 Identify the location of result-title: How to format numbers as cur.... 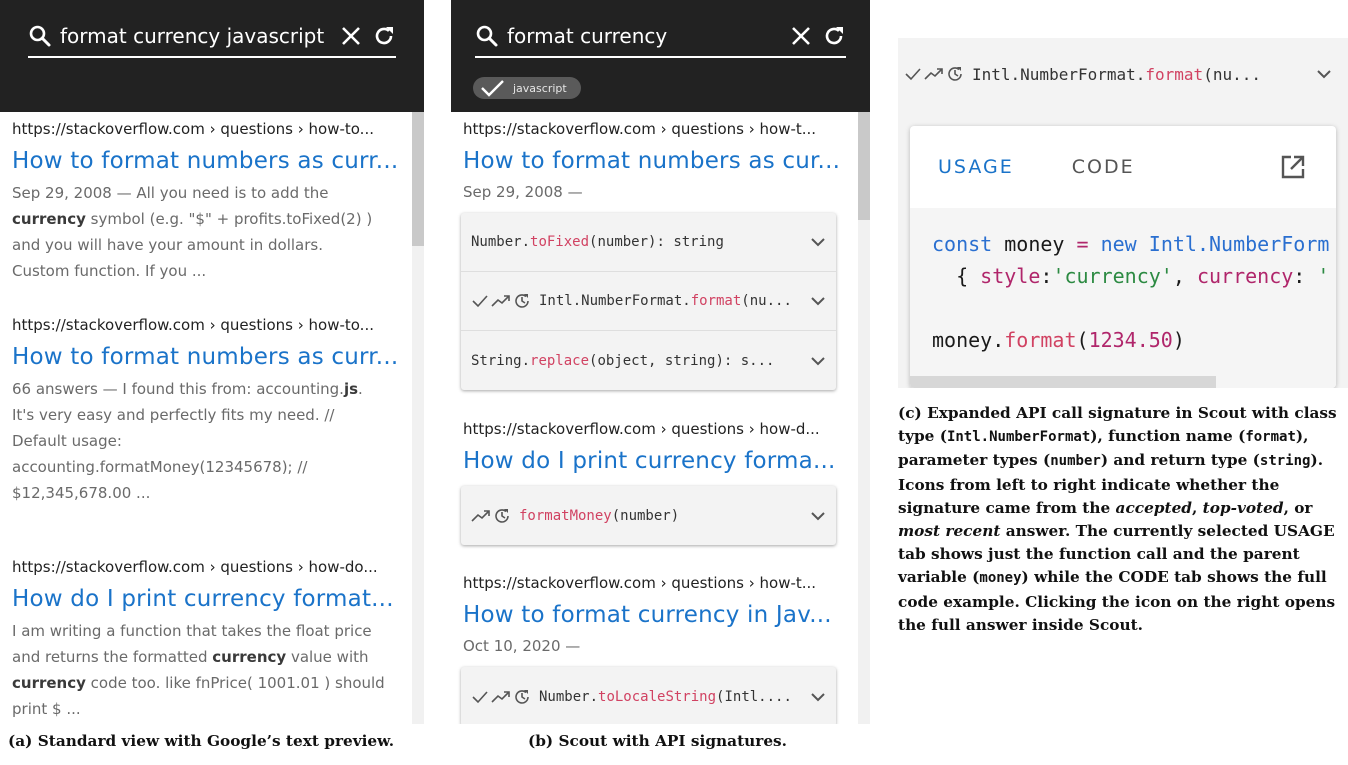
(658, 161).